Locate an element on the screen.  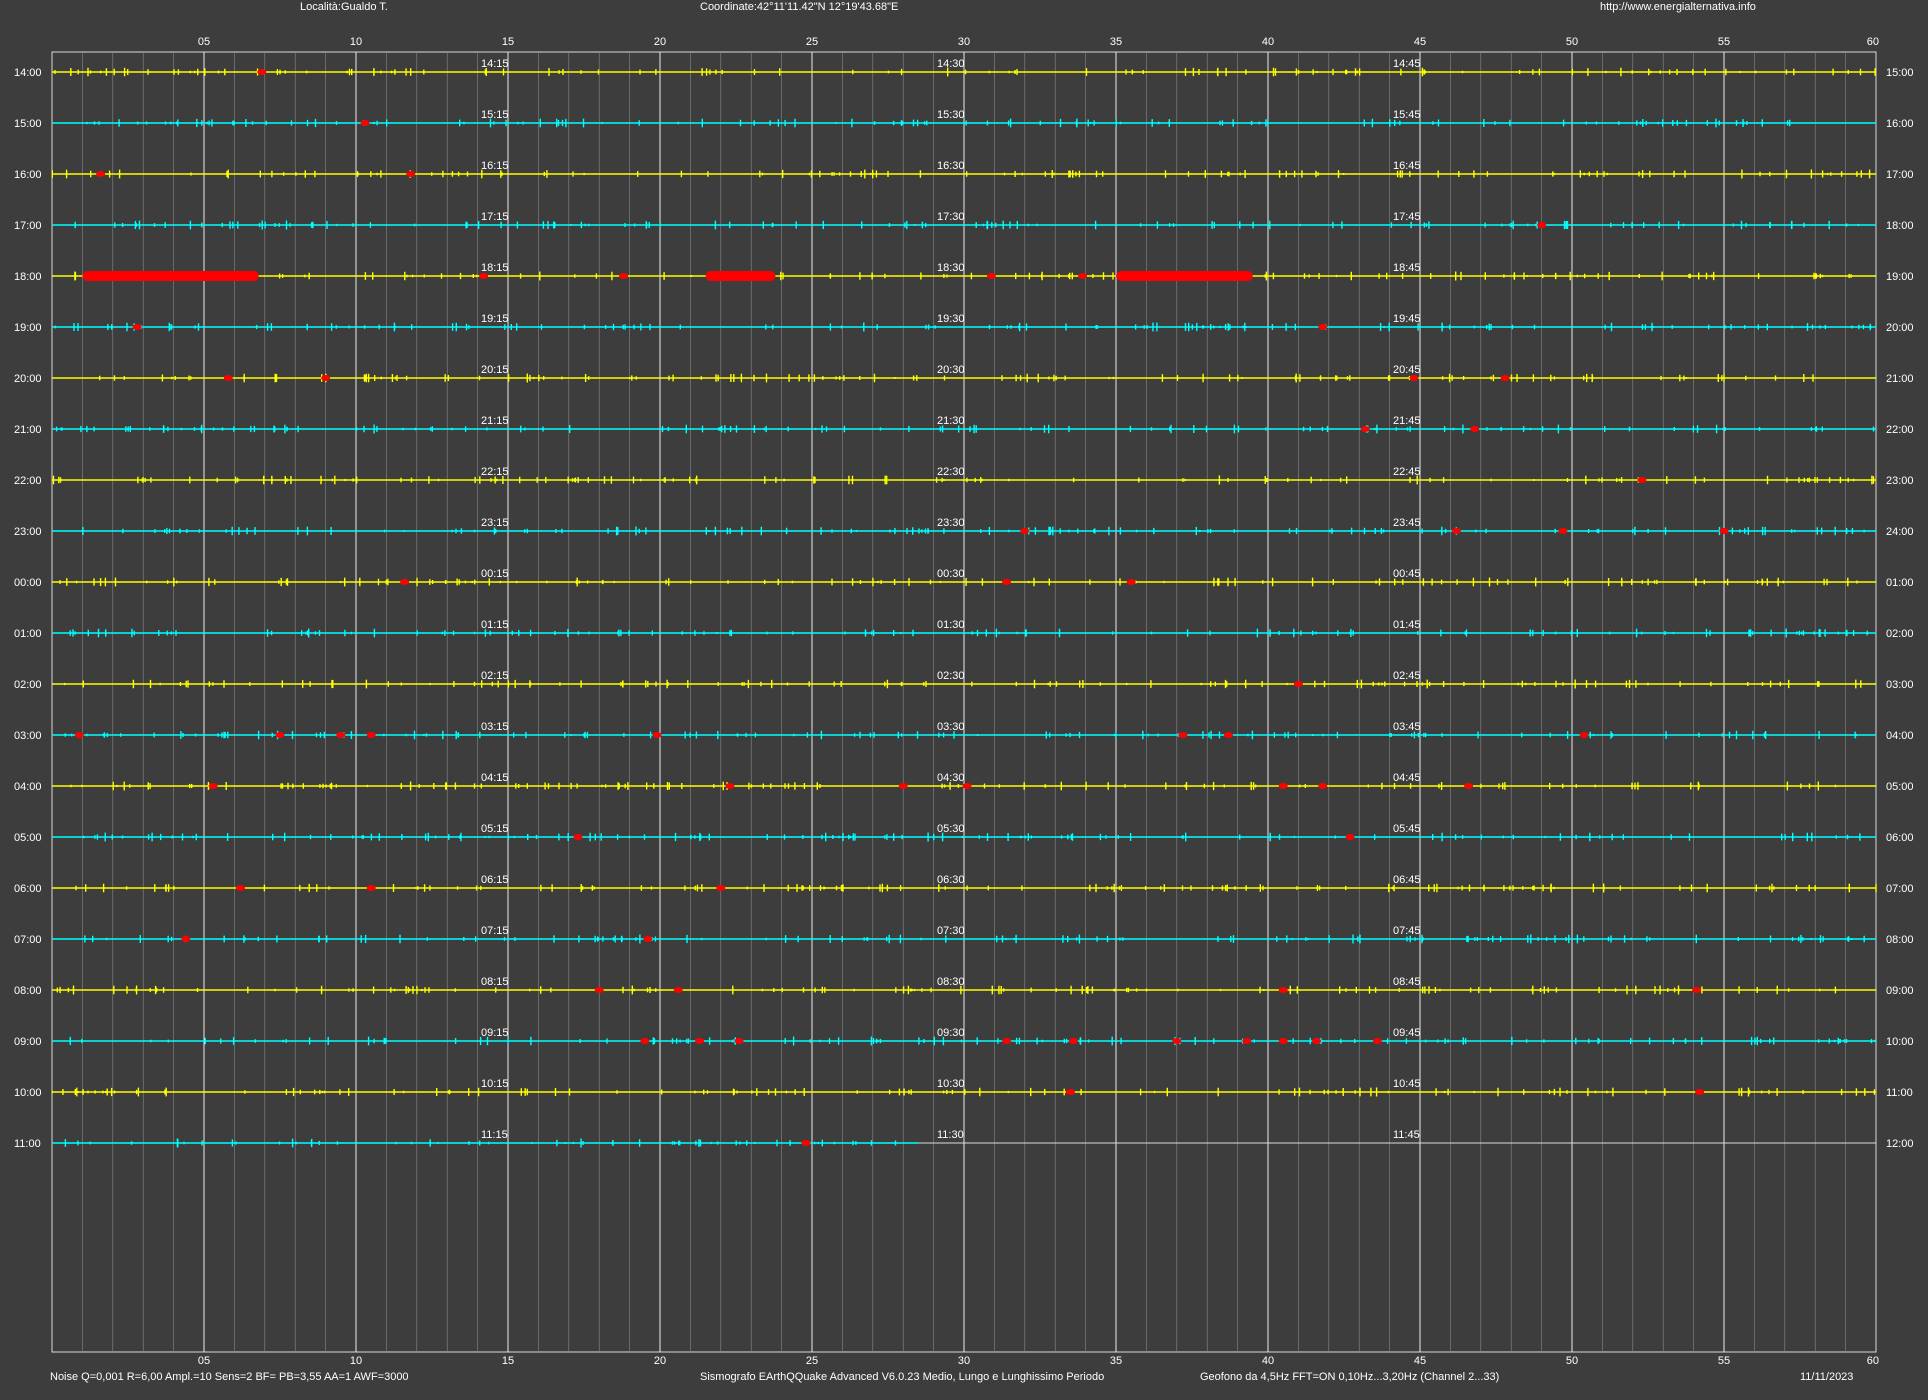
row-end-time: 06:00 is located at coordinates (1900, 838).